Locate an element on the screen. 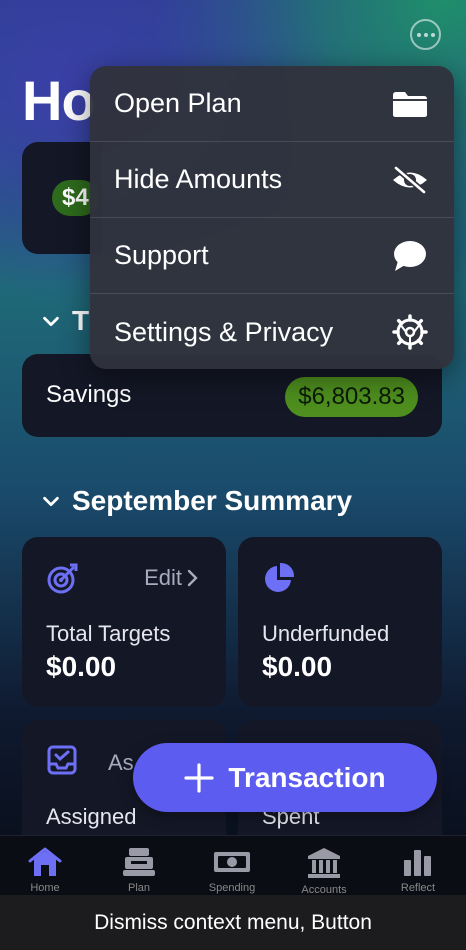 Image resolution: width=466 pixels, height=950 pixels. savings-label: Savings is located at coordinates (89, 394).